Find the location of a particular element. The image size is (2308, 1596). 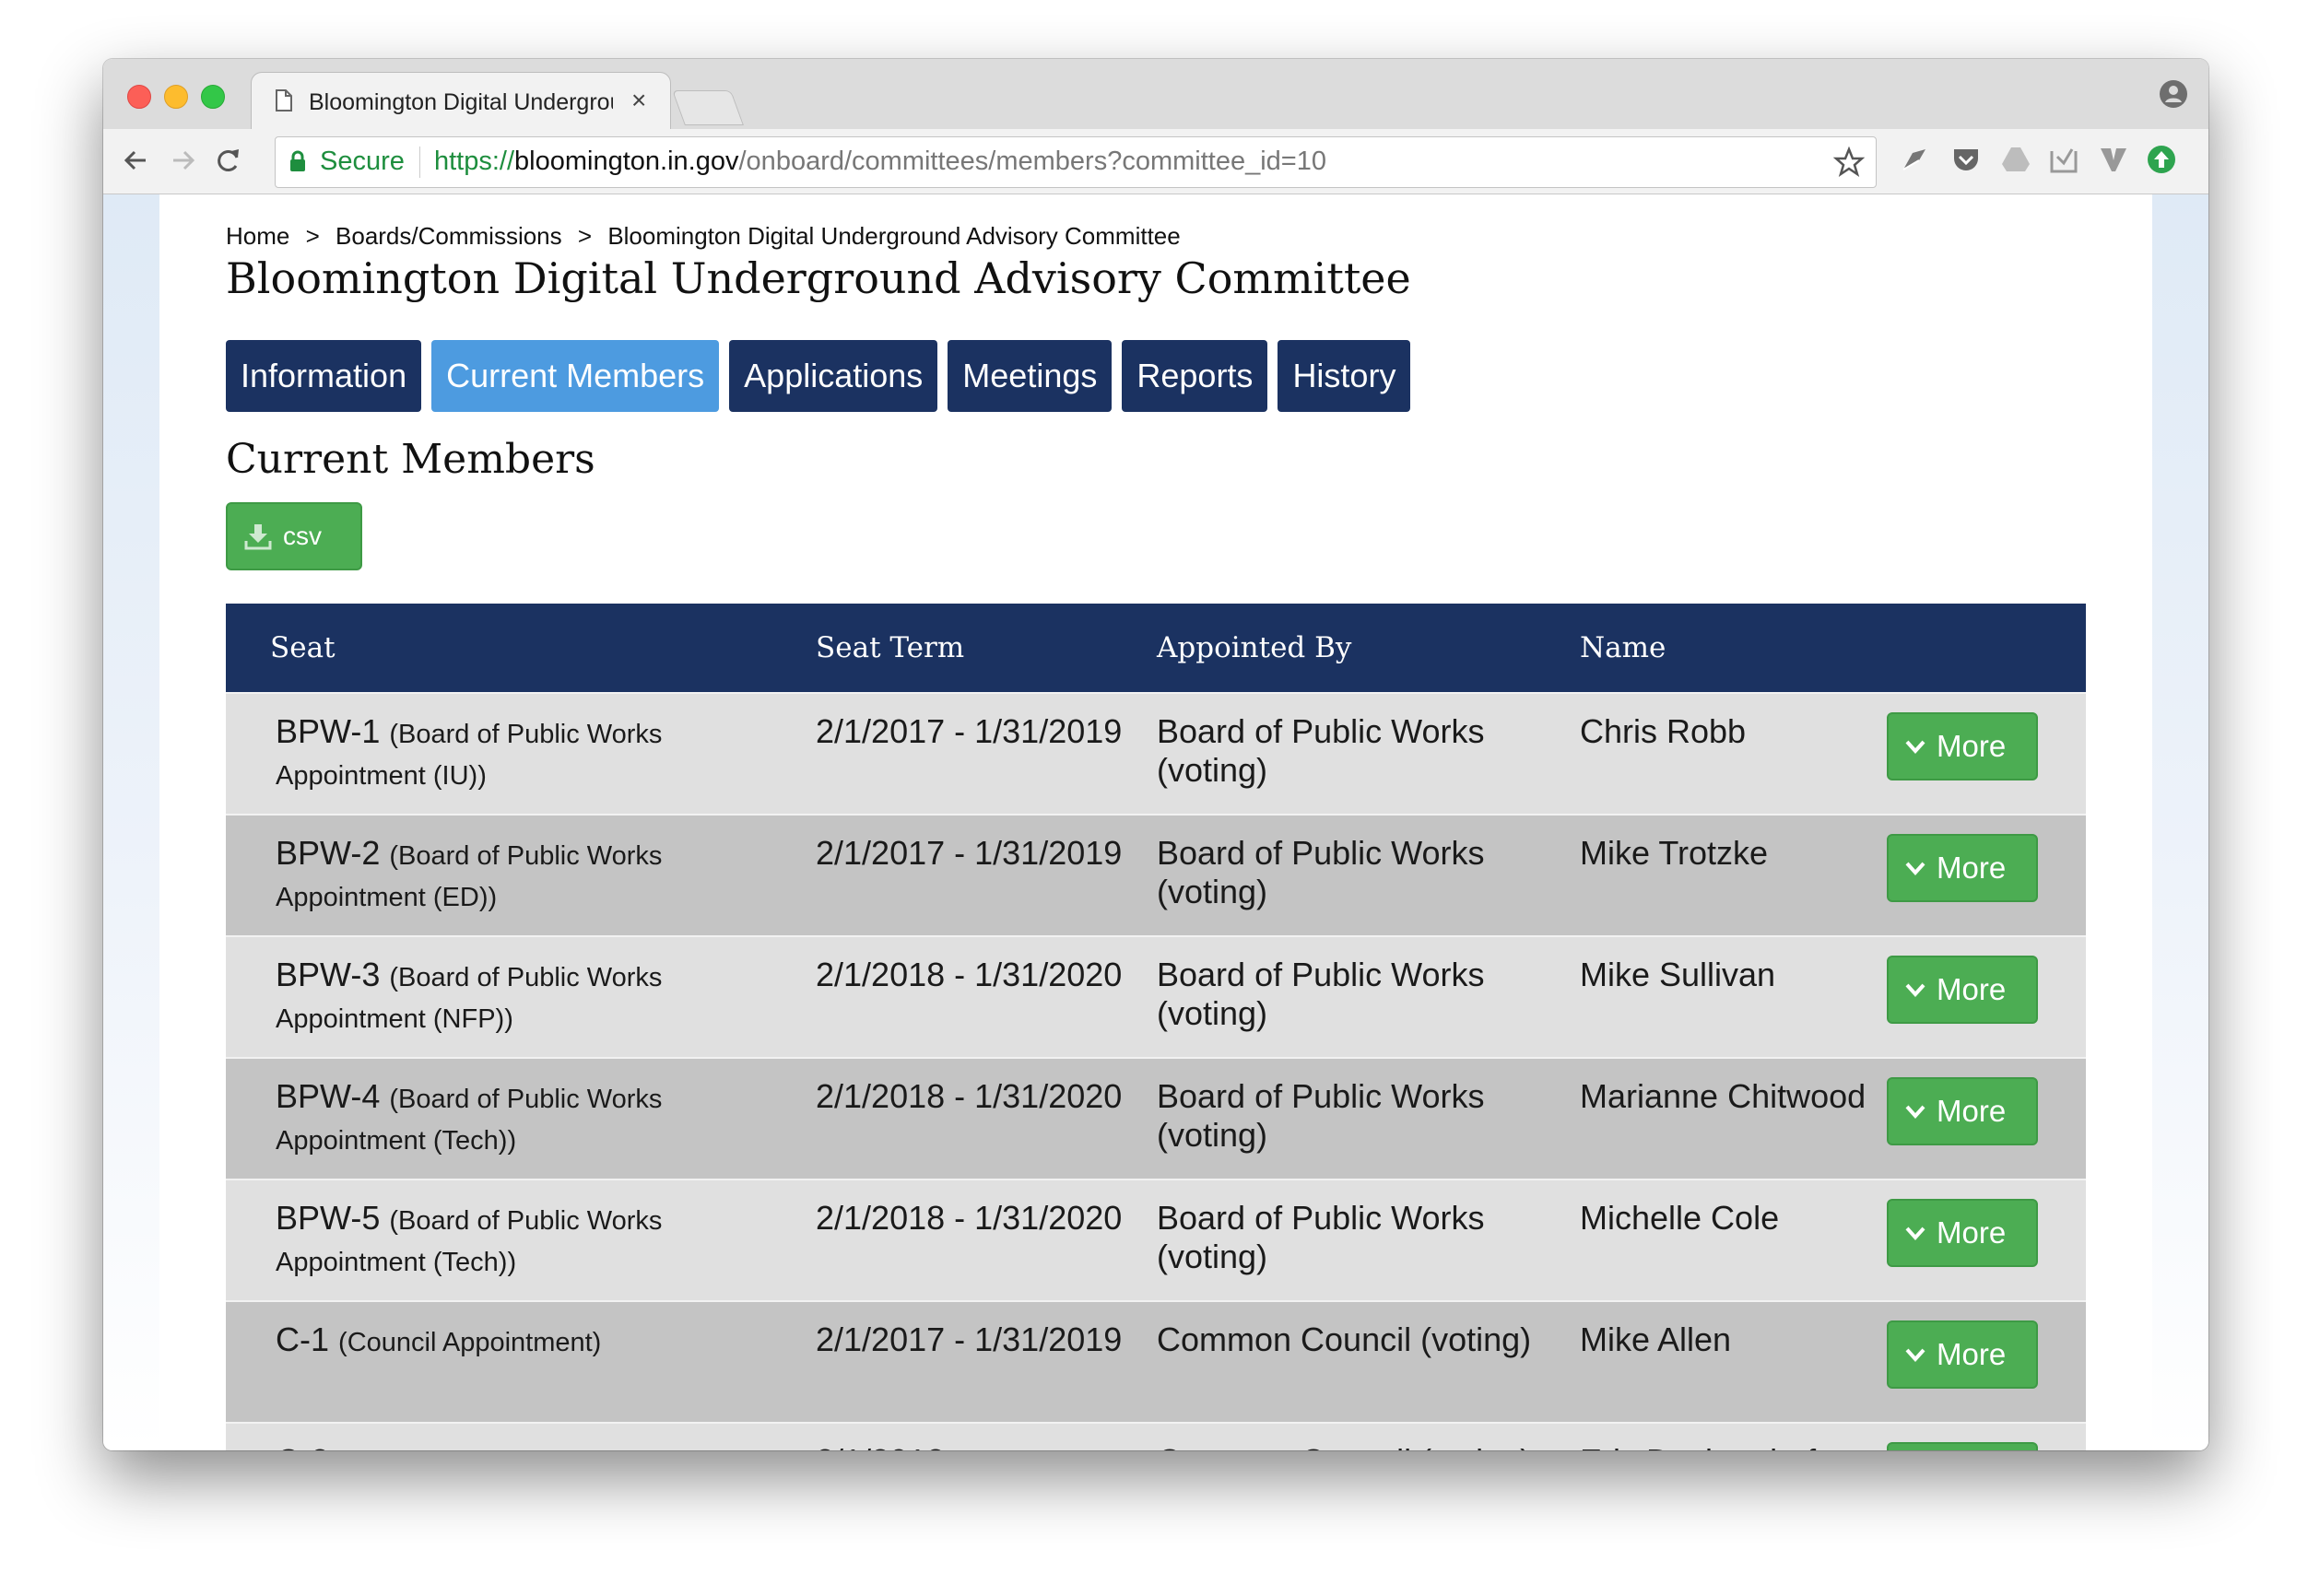

seat-code: C-1 is located at coordinates (303, 1339).